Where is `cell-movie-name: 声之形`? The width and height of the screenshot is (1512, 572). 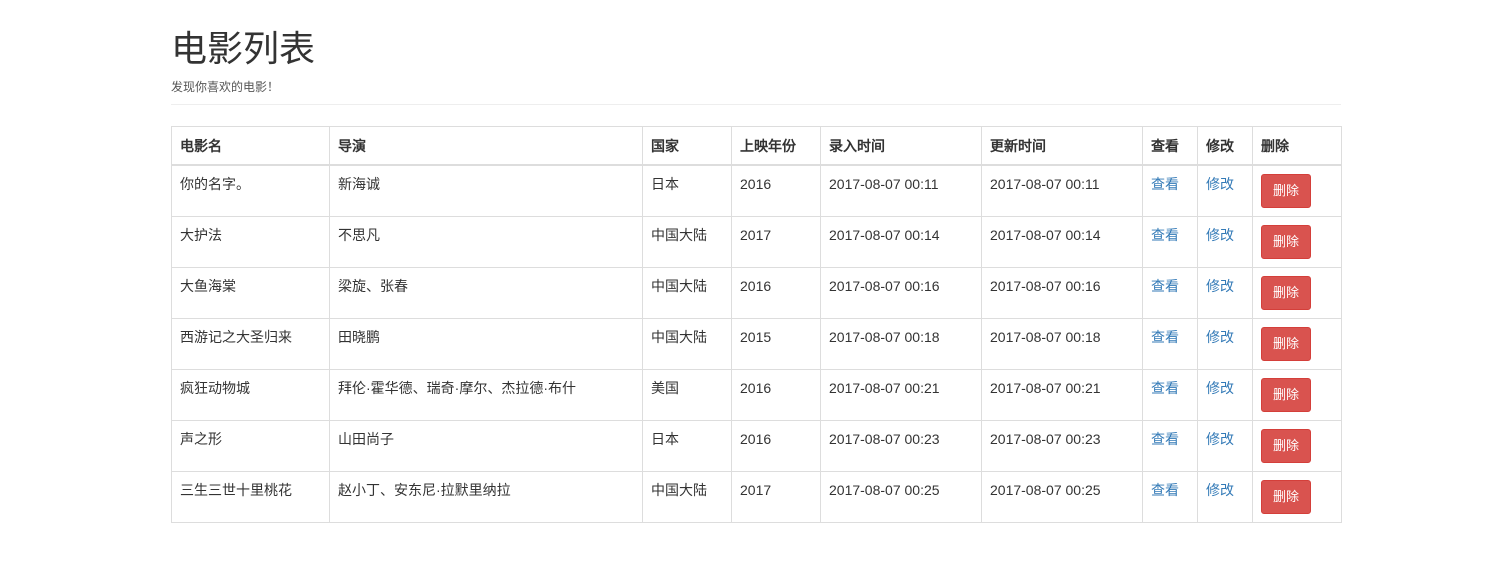
cell-movie-name: 声之形 is located at coordinates (250, 446).